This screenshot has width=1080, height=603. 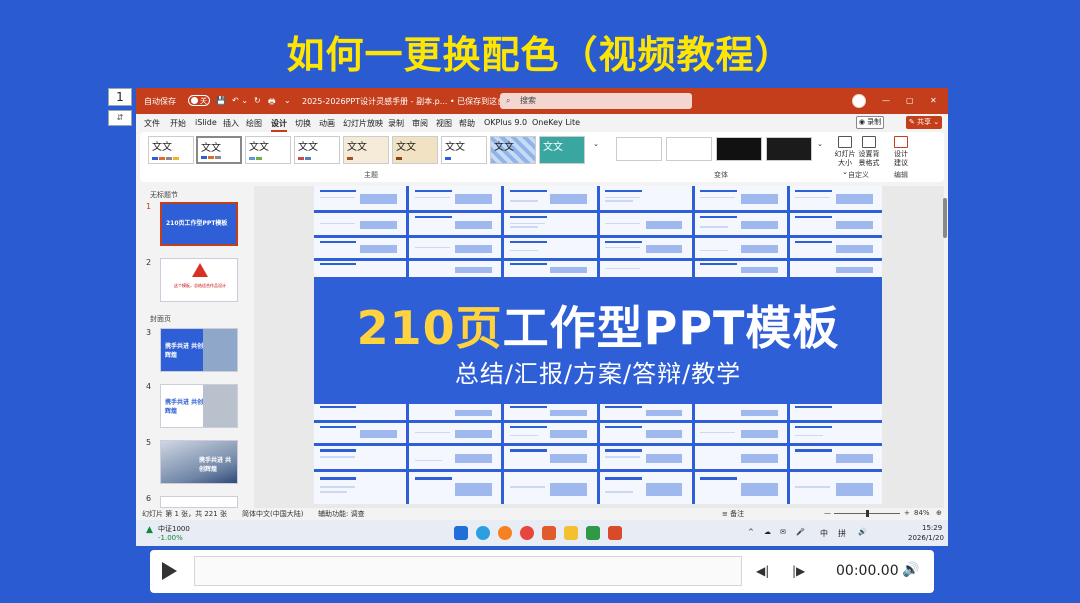 What do you see at coordinates (820, 144) in the screenshot?
I see `variant-more-icon: ⌄` at bounding box center [820, 144].